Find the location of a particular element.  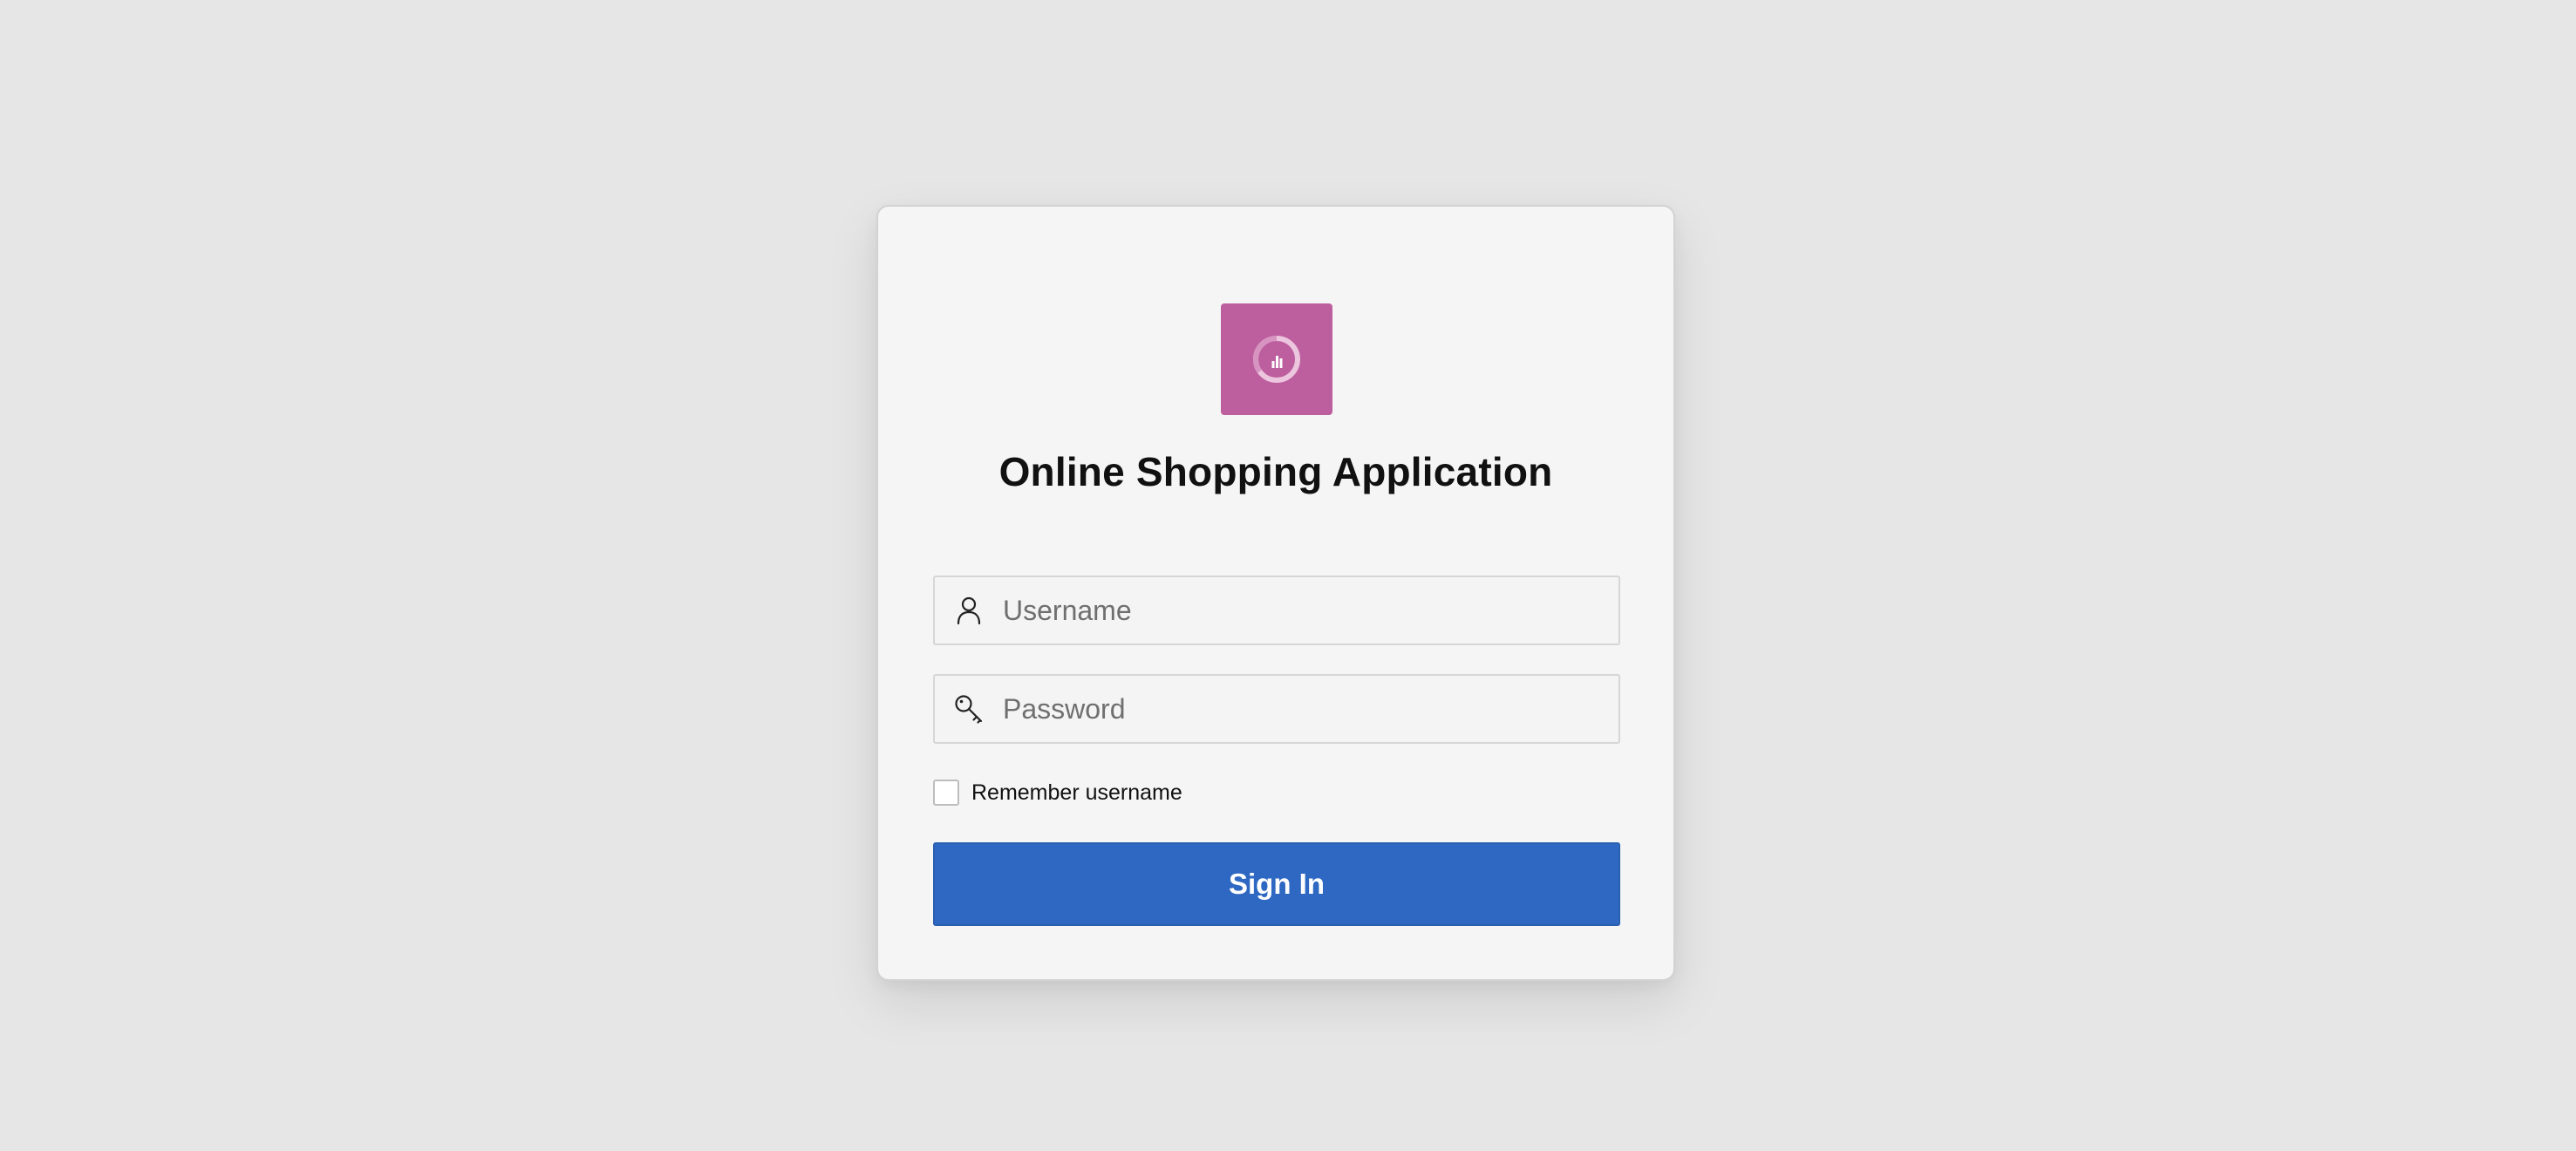

remember-username-label: Remember username is located at coordinates (1076, 792).